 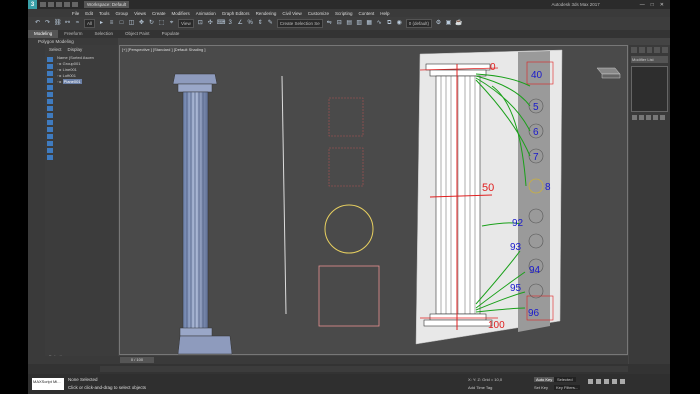 I want to click on loft-outline-boxes, so click(x=346, y=142).